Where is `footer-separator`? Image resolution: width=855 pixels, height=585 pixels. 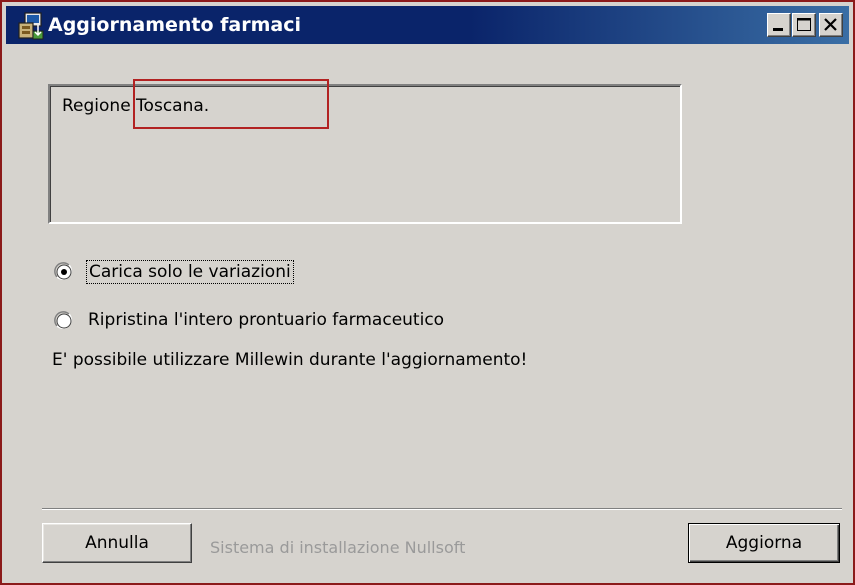
footer-separator is located at coordinates (442, 509).